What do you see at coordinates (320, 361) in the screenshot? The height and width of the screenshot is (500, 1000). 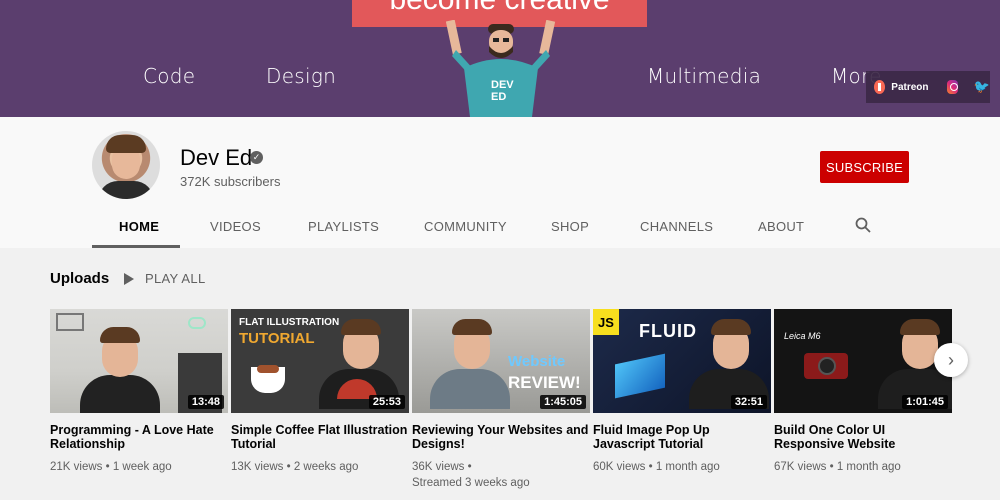 I see `video-thumbnail: FLAT ILLUSTRATION TUTORIAL 25:53` at bounding box center [320, 361].